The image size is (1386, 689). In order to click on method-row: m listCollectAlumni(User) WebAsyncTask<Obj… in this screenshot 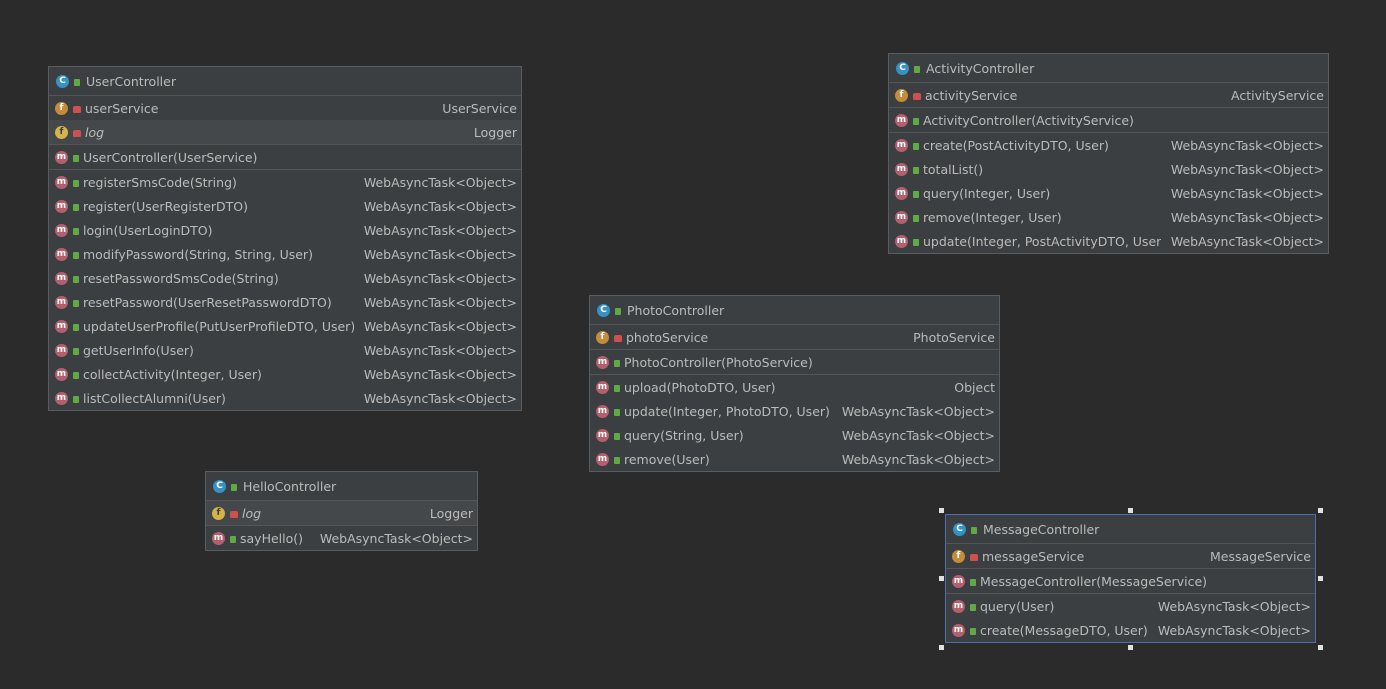, I will do `click(285, 398)`.